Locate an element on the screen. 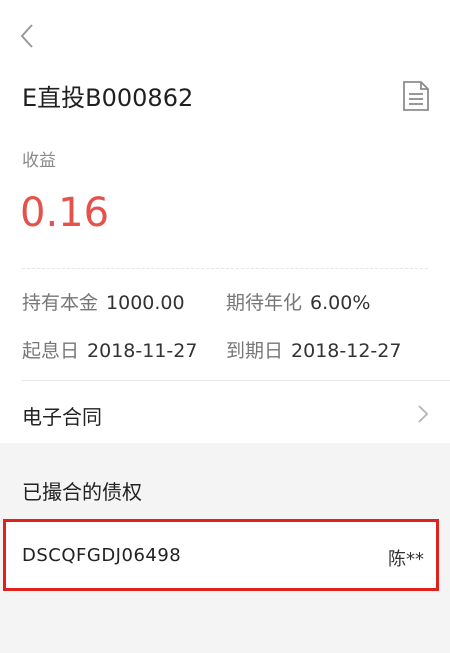 This screenshot has width=450, height=653. principal-label: 持有本金 is located at coordinates (60, 303).